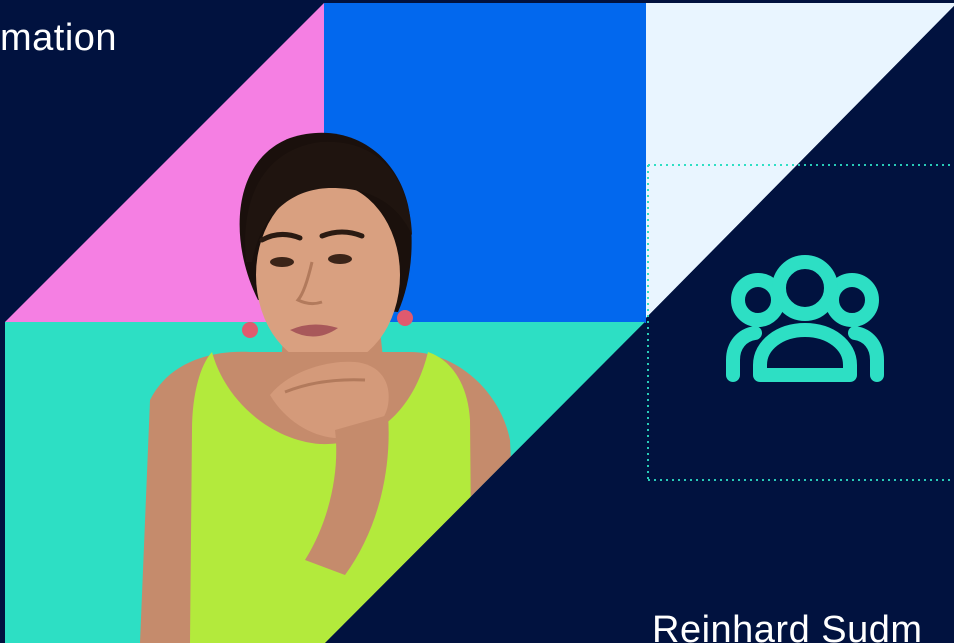 This screenshot has height=643, width=954. Describe the element at coordinates (59, 38) in the screenshot. I see `slide-title-fragment: mation` at that location.